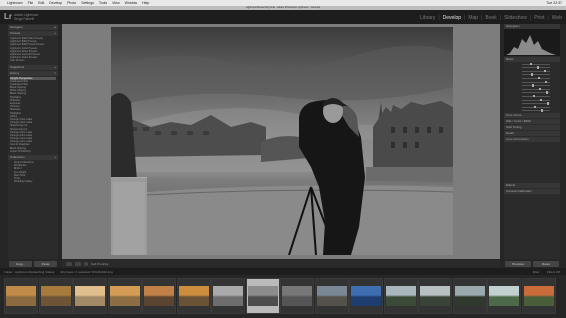 The width and height of the screenshot is (566, 318). Describe the element at coordinates (33, 27) in the screenshot. I see `navigator-header: Navigator ▸` at that location.